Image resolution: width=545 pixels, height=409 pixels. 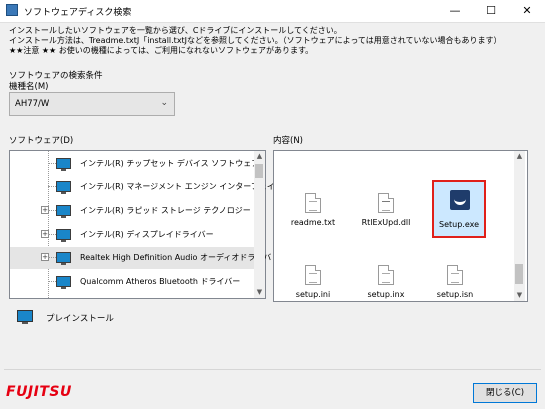 What do you see at coordinates (386, 222) in the screenshot?
I see `file-name: RtlExUpd.dll` at bounding box center [386, 222].